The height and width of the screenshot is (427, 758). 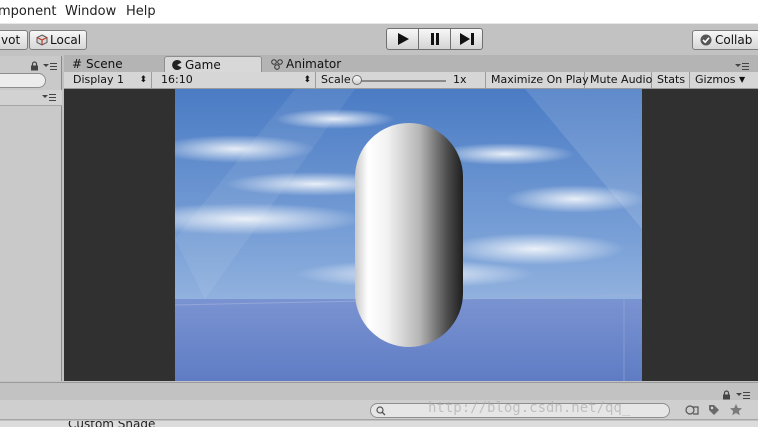 What do you see at coordinates (203, 65) in the screenshot?
I see `tab-game-label: Game` at bounding box center [203, 65].